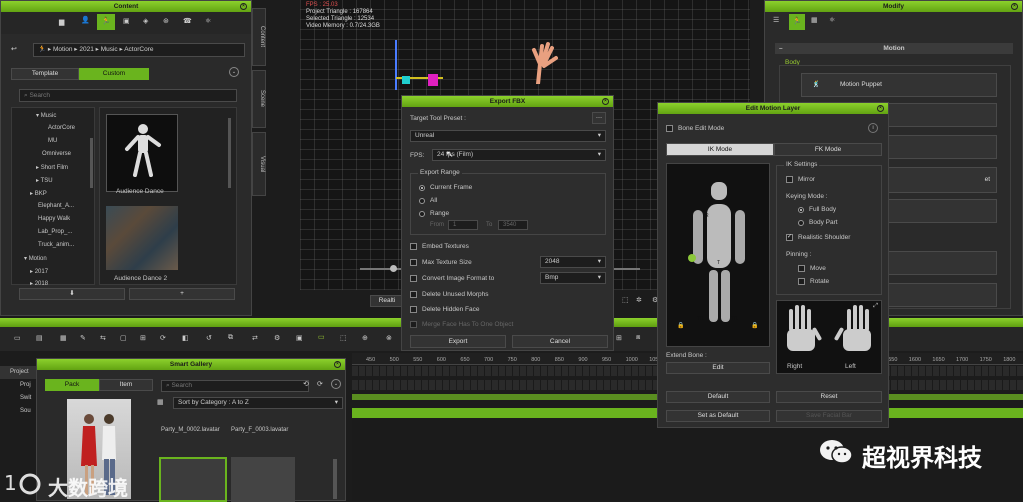  What do you see at coordinates (413, 309) in the screenshot?
I see `delete-hidden-checkbox` at bounding box center [413, 309].